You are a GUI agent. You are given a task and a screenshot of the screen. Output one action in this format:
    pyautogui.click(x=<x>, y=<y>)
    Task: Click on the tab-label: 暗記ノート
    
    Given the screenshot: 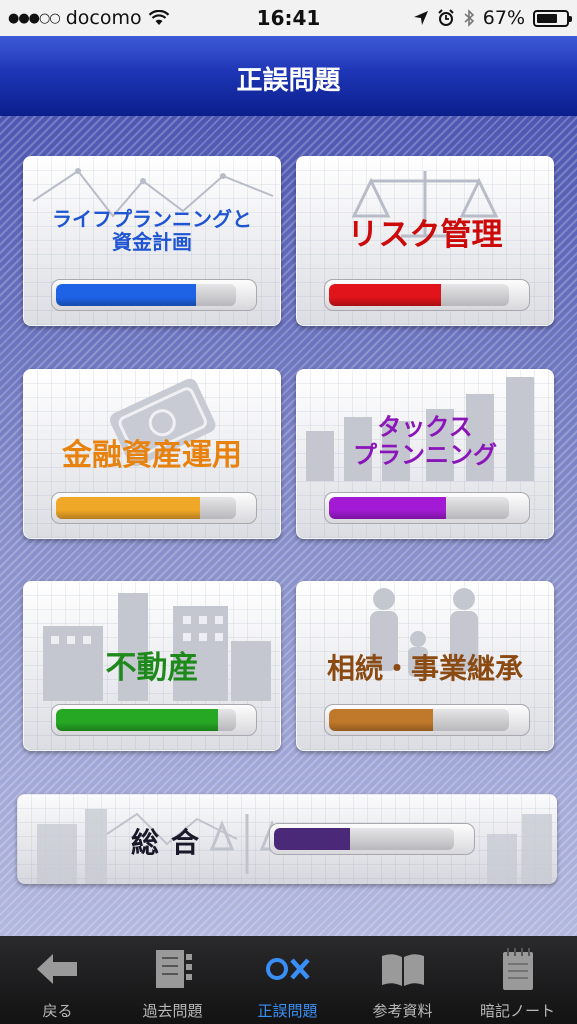 What is the action you would take?
    pyautogui.click(x=517, y=1011)
    